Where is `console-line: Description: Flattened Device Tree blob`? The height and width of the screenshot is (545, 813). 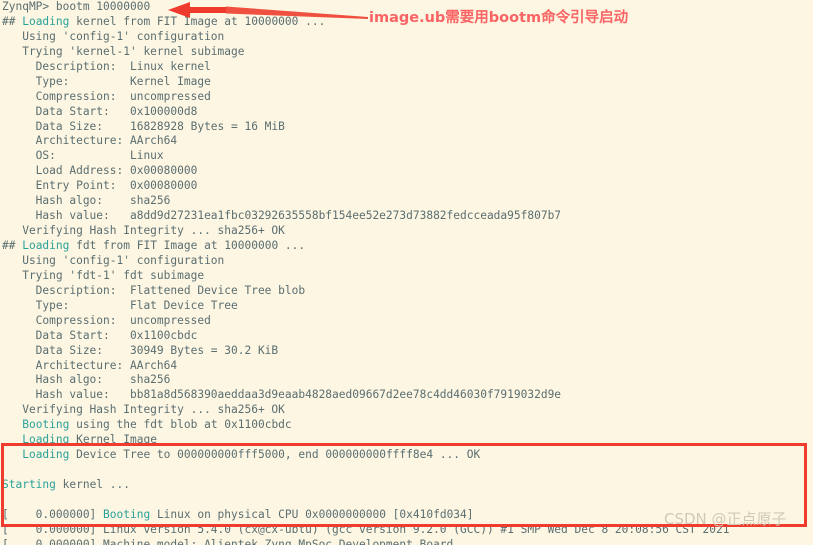 console-line: Description: Flattened Device Tree blob is located at coordinates (154, 290).